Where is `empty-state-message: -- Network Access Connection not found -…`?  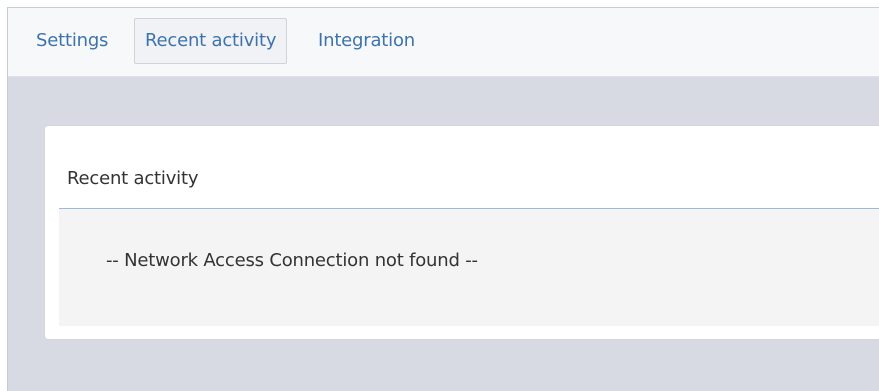 empty-state-message: -- Network Access Connection not found -… is located at coordinates (292, 260).